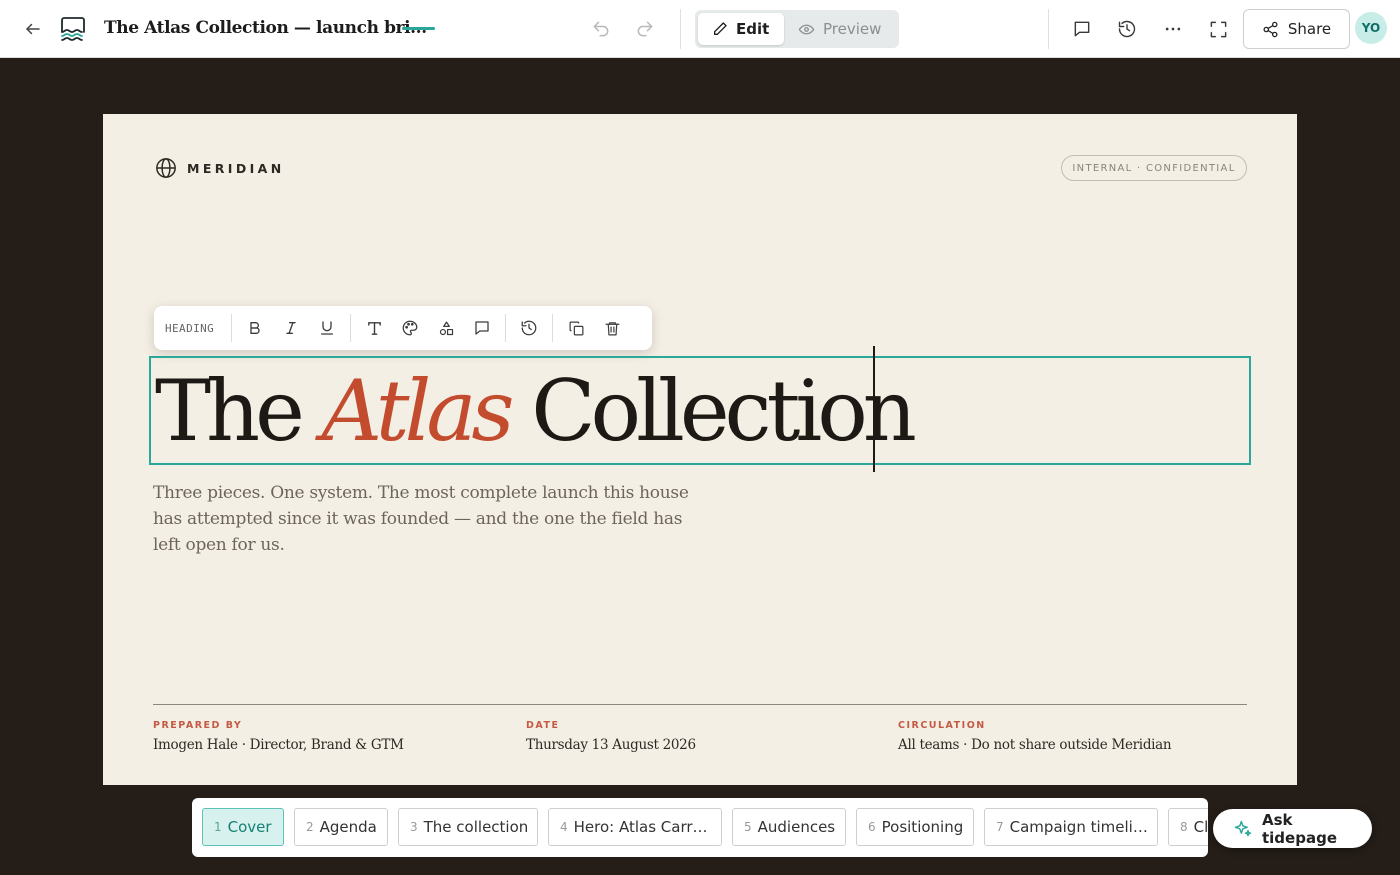  Describe the element at coordinates (1000, 827) in the screenshot. I see `slide-number: 7` at that location.